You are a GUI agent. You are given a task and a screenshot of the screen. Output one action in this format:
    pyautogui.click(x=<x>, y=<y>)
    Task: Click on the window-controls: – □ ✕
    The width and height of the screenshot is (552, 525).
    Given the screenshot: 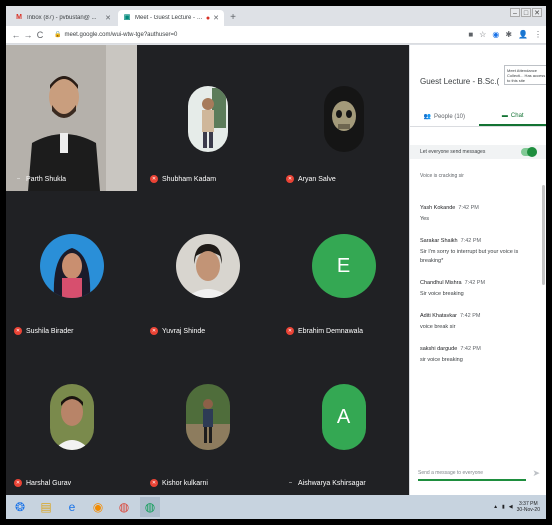 What is the action you would take?
    pyautogui.click(x=526, y=12)
    